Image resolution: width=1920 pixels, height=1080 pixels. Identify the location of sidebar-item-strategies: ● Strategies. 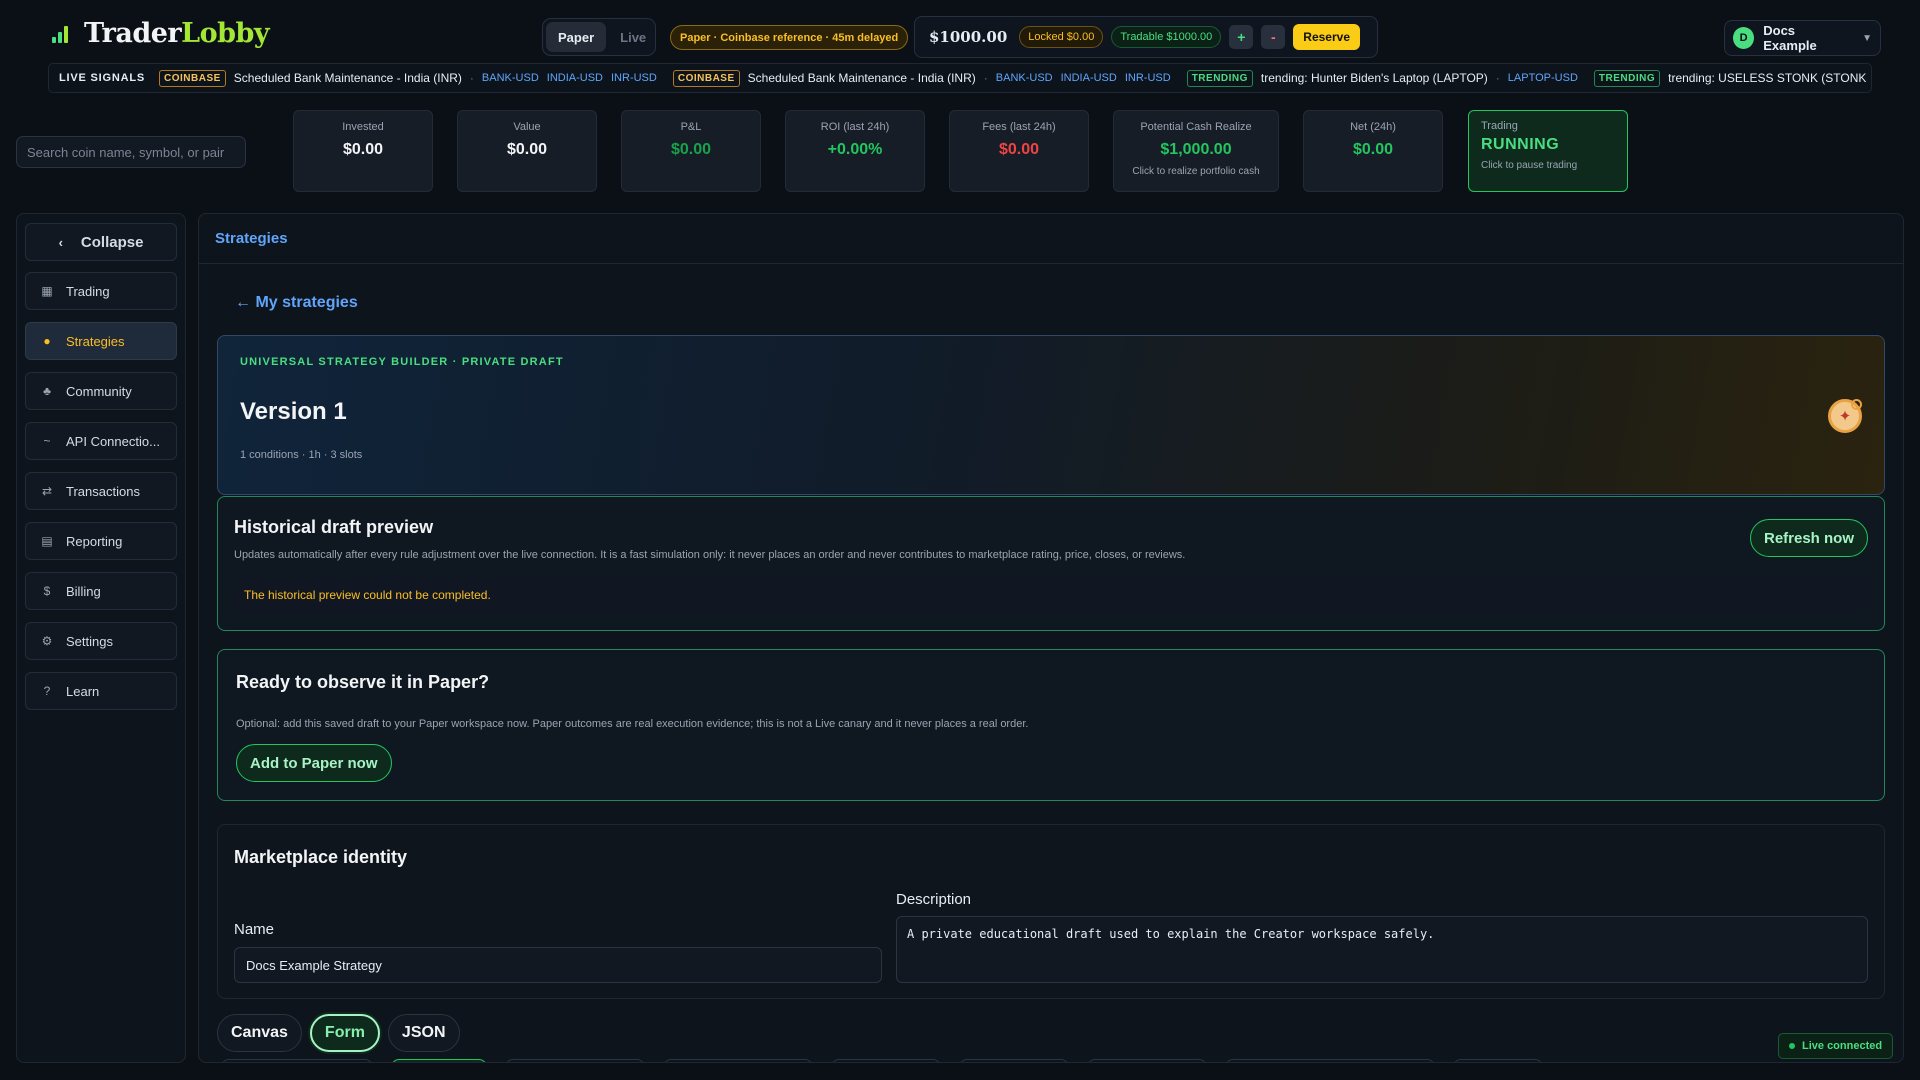
(101, 341).